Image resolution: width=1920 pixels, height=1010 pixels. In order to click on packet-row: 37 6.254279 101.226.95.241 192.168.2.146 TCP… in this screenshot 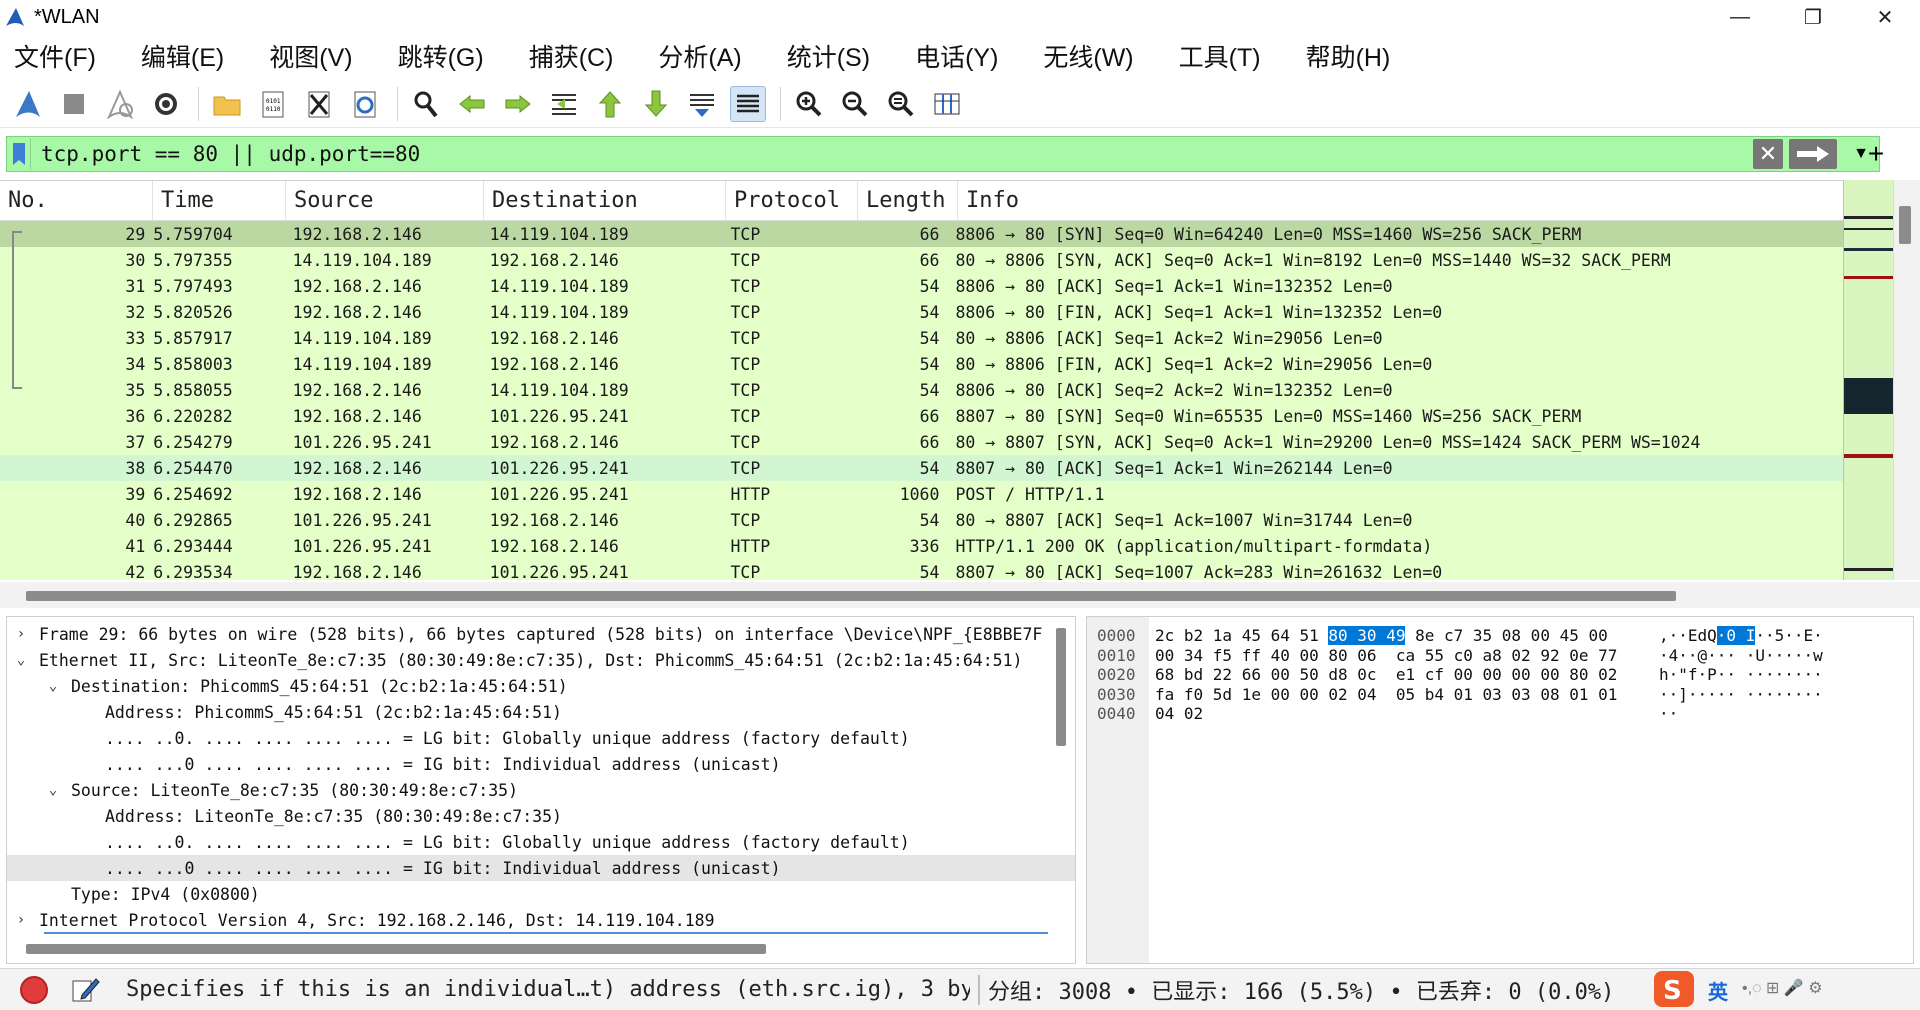, I will do `click(921, 442)`.